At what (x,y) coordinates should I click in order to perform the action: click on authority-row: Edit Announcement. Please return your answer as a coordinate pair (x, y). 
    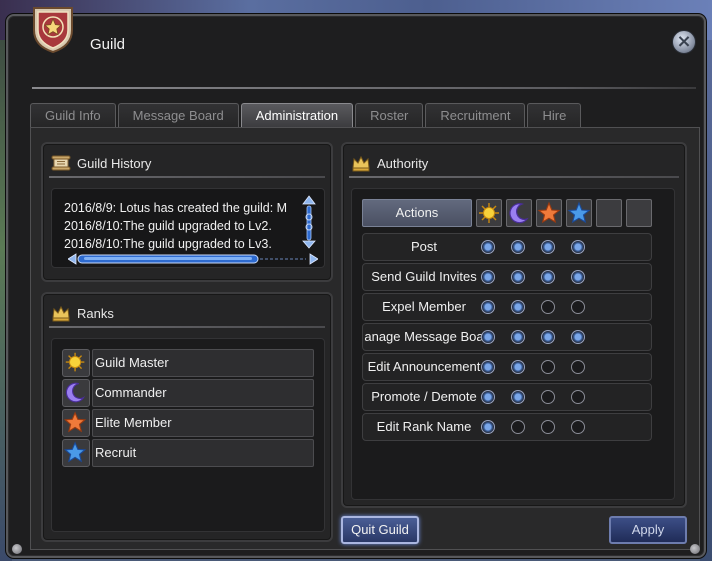
    Looking at the image, I should click on (507, 367).